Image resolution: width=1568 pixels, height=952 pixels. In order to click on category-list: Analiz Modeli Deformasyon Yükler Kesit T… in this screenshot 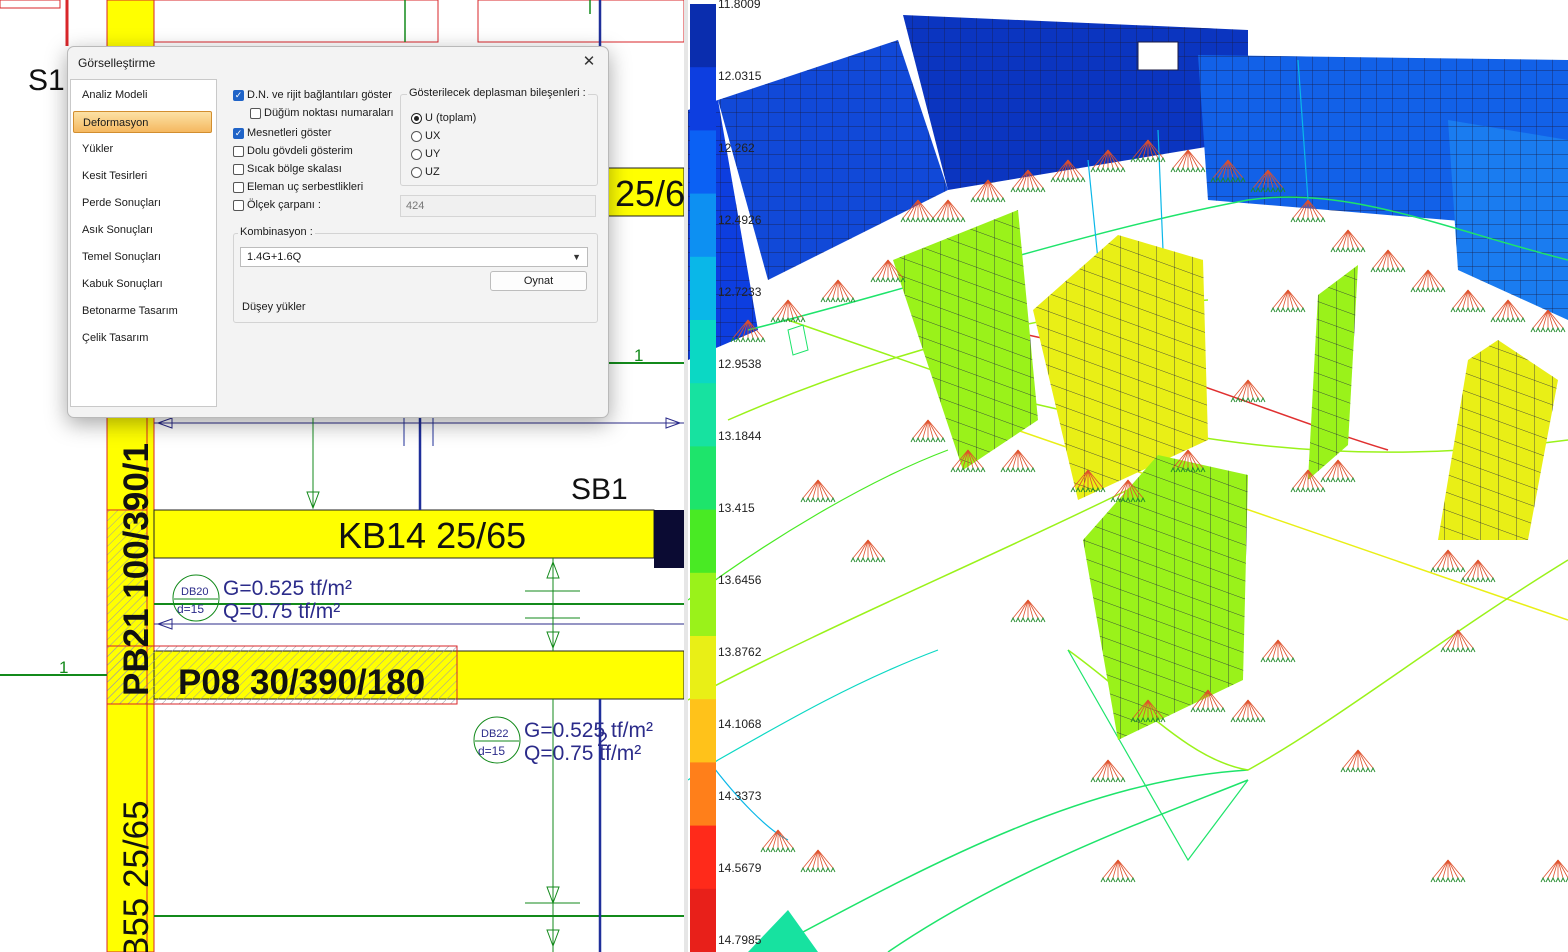, I will do `click(143, 243)`.